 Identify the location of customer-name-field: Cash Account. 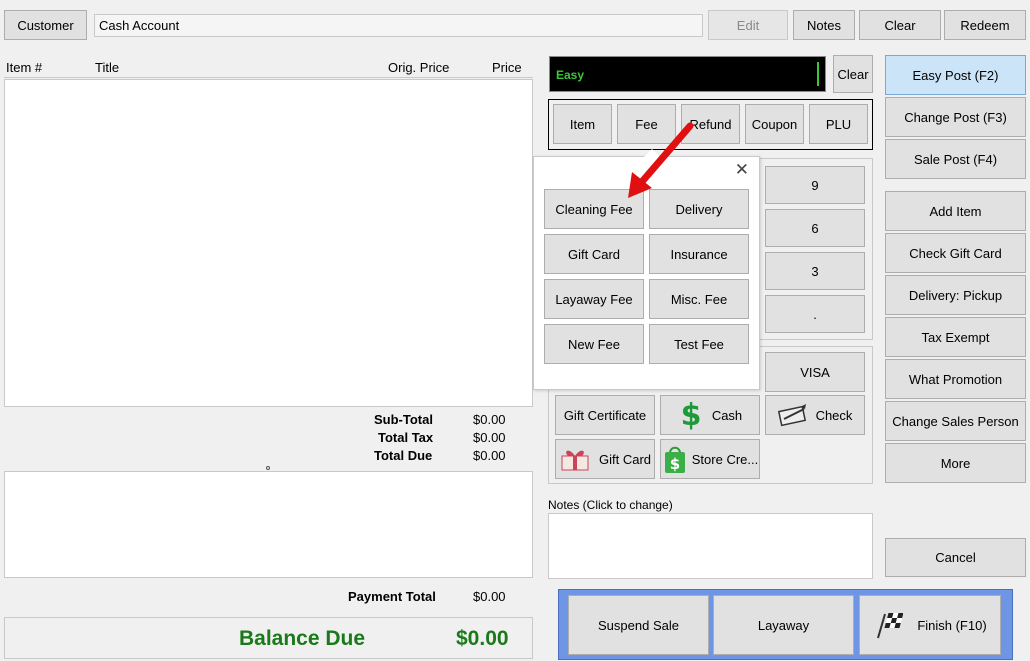
(398, 25).